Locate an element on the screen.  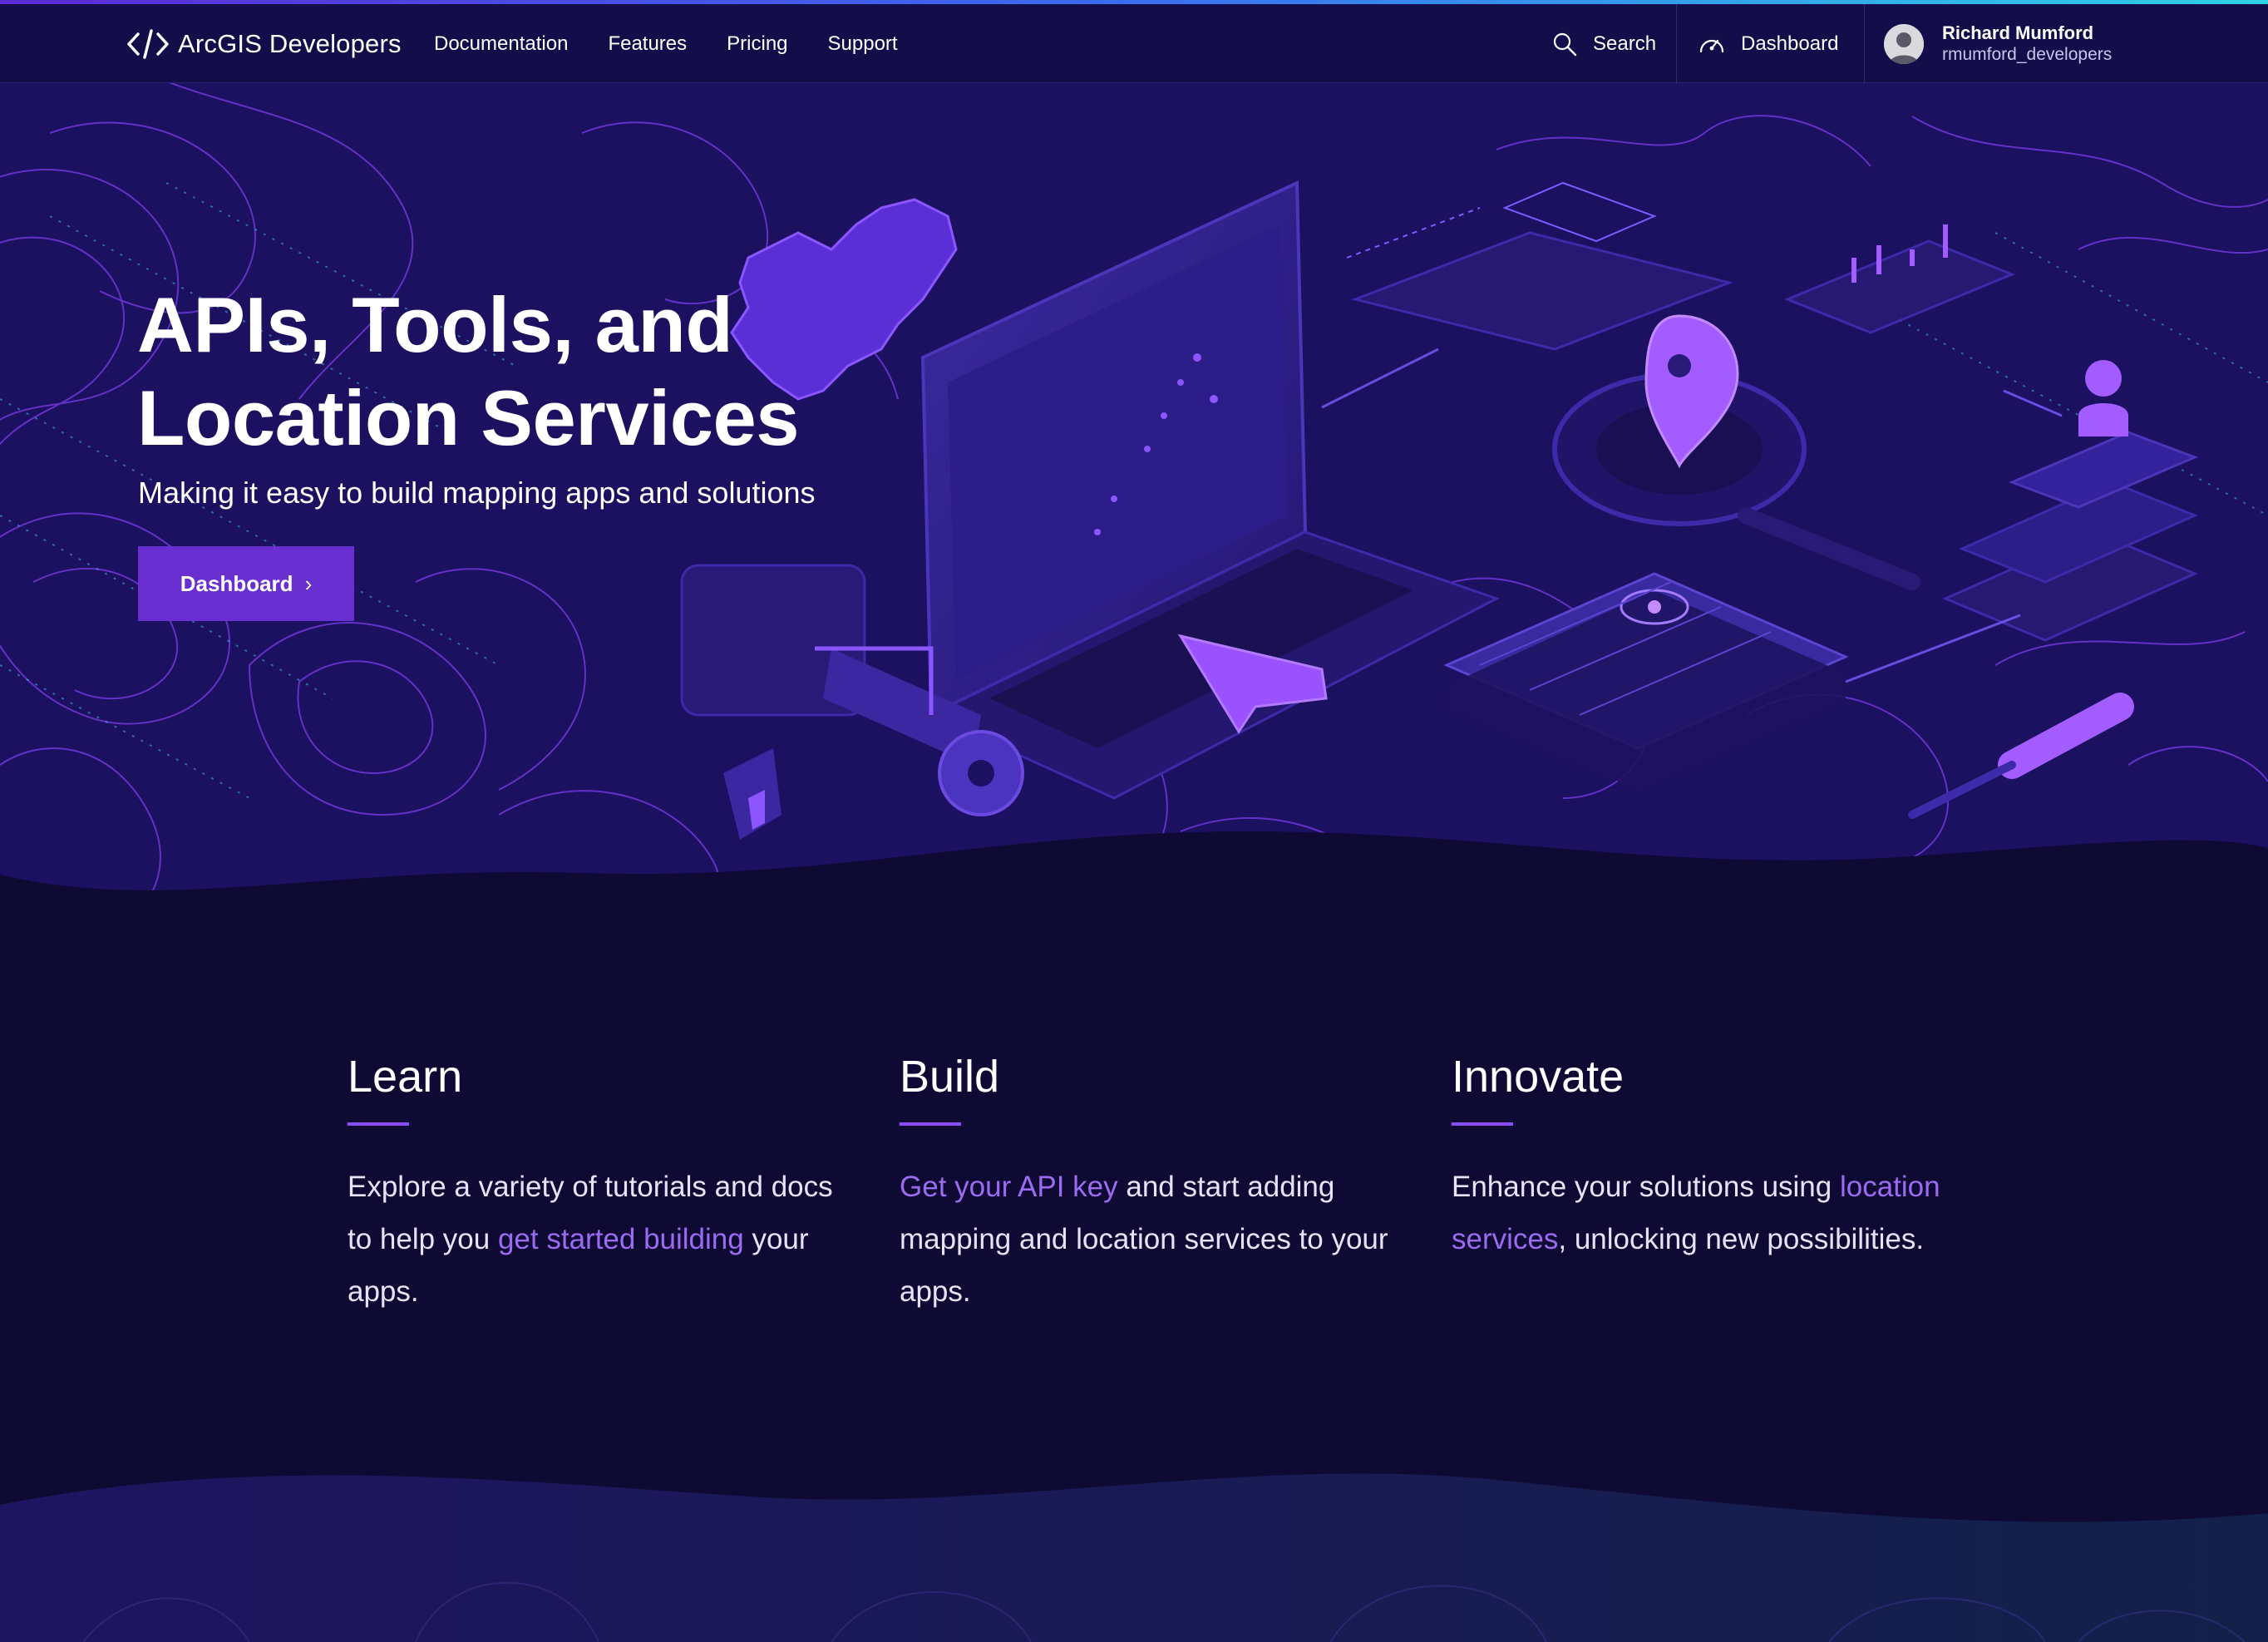
footer-wave is located at coordinates (1134, 1557).